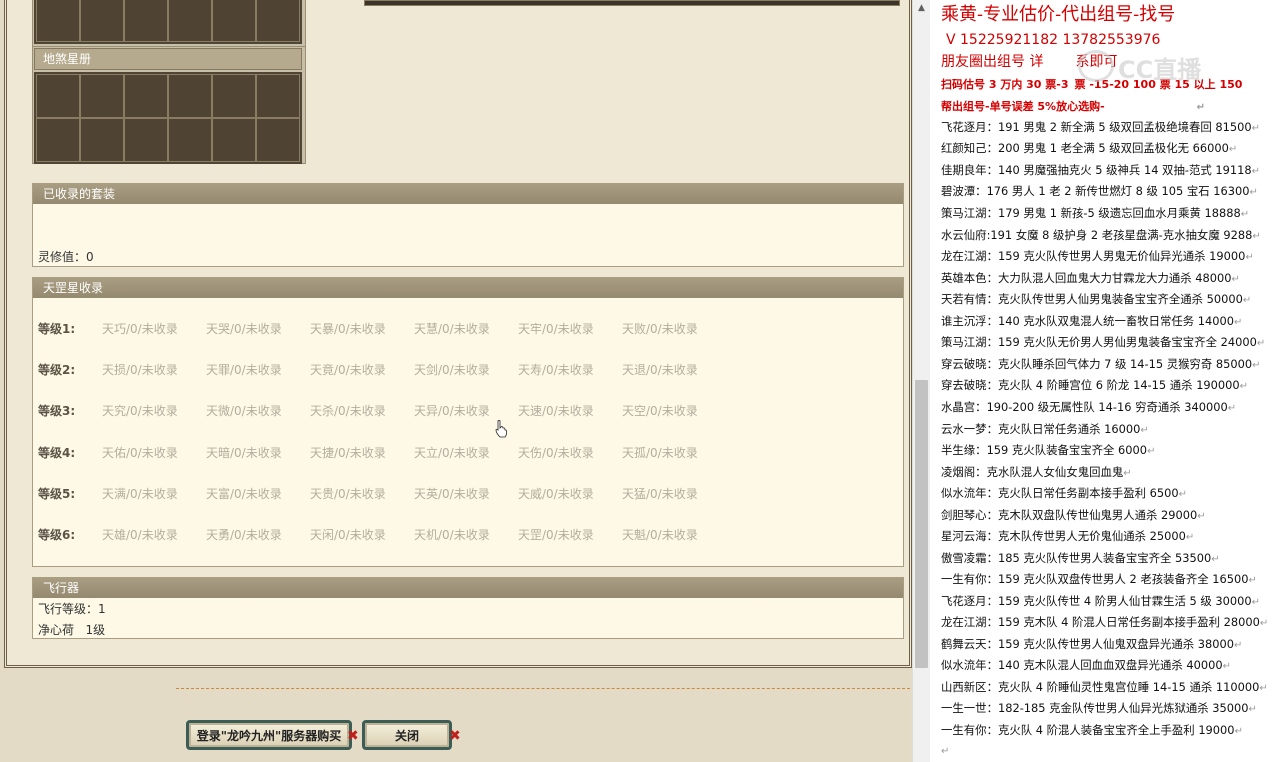  Describe the element at coordinates (945, 751) in the screenshot. I see `paragraph-mark-icon: ↵` at that location.